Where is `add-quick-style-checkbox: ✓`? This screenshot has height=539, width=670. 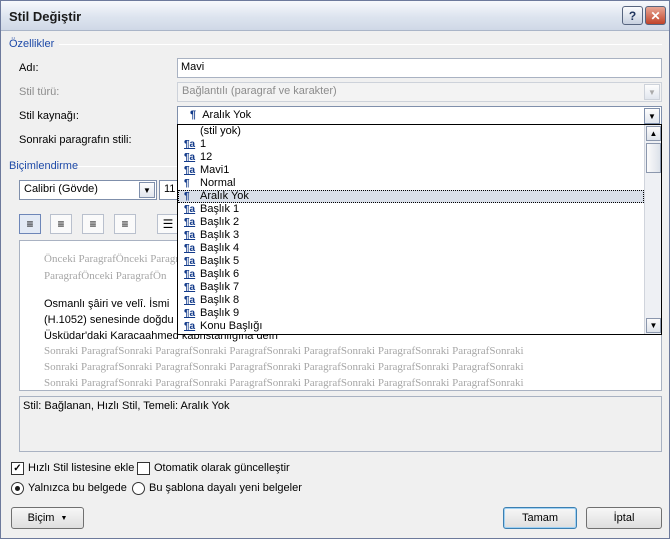
add-quick-style-checkbox: ✓ is located at coordinates (17, 468).